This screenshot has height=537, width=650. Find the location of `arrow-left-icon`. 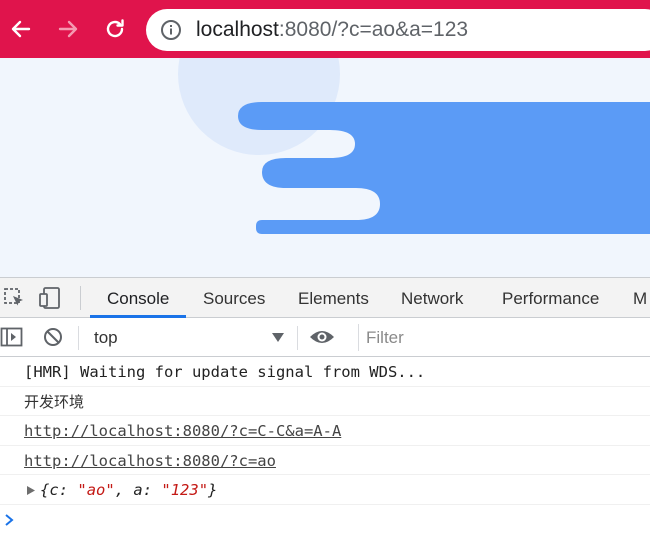

arrow-left-icon is located at coordinates (21, 29).